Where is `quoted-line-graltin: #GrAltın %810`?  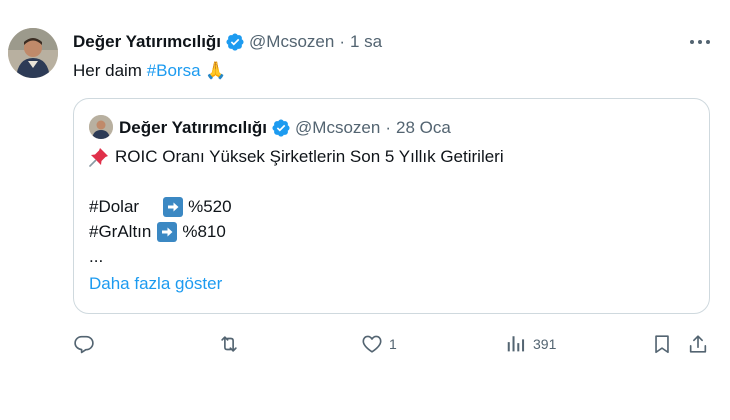
quoted-line-graltin: #GrAltın %810 is located at coordinates (296, 231).